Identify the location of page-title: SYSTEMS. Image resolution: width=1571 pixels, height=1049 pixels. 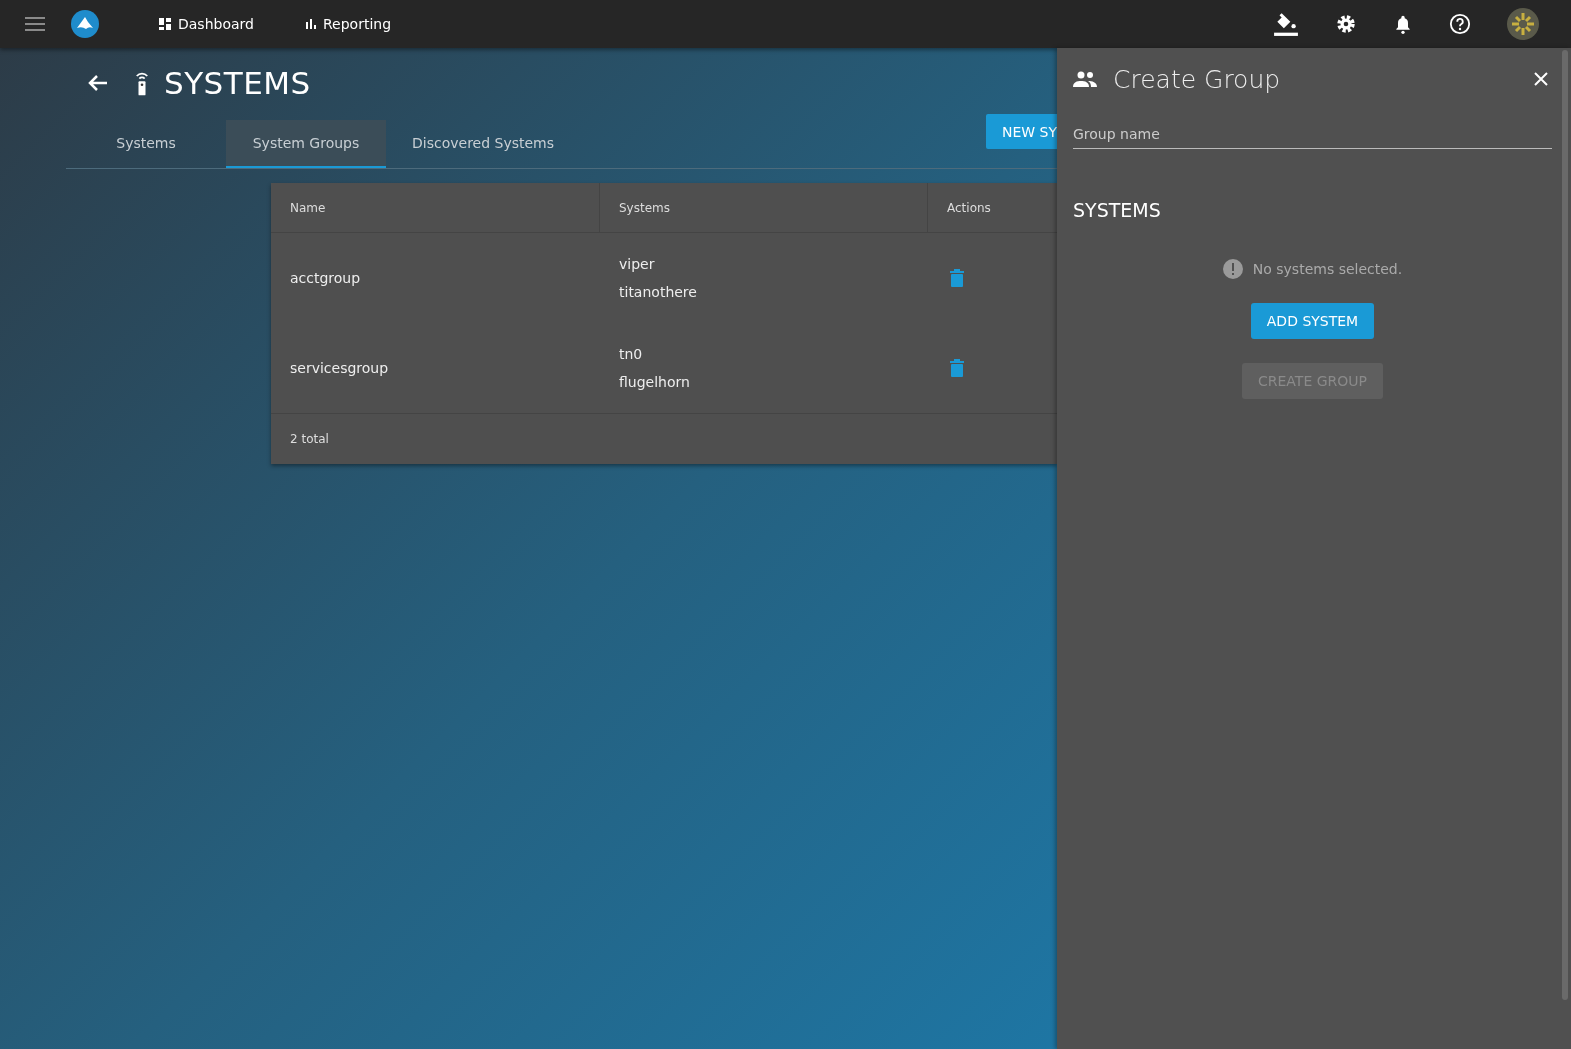
(237, 83).